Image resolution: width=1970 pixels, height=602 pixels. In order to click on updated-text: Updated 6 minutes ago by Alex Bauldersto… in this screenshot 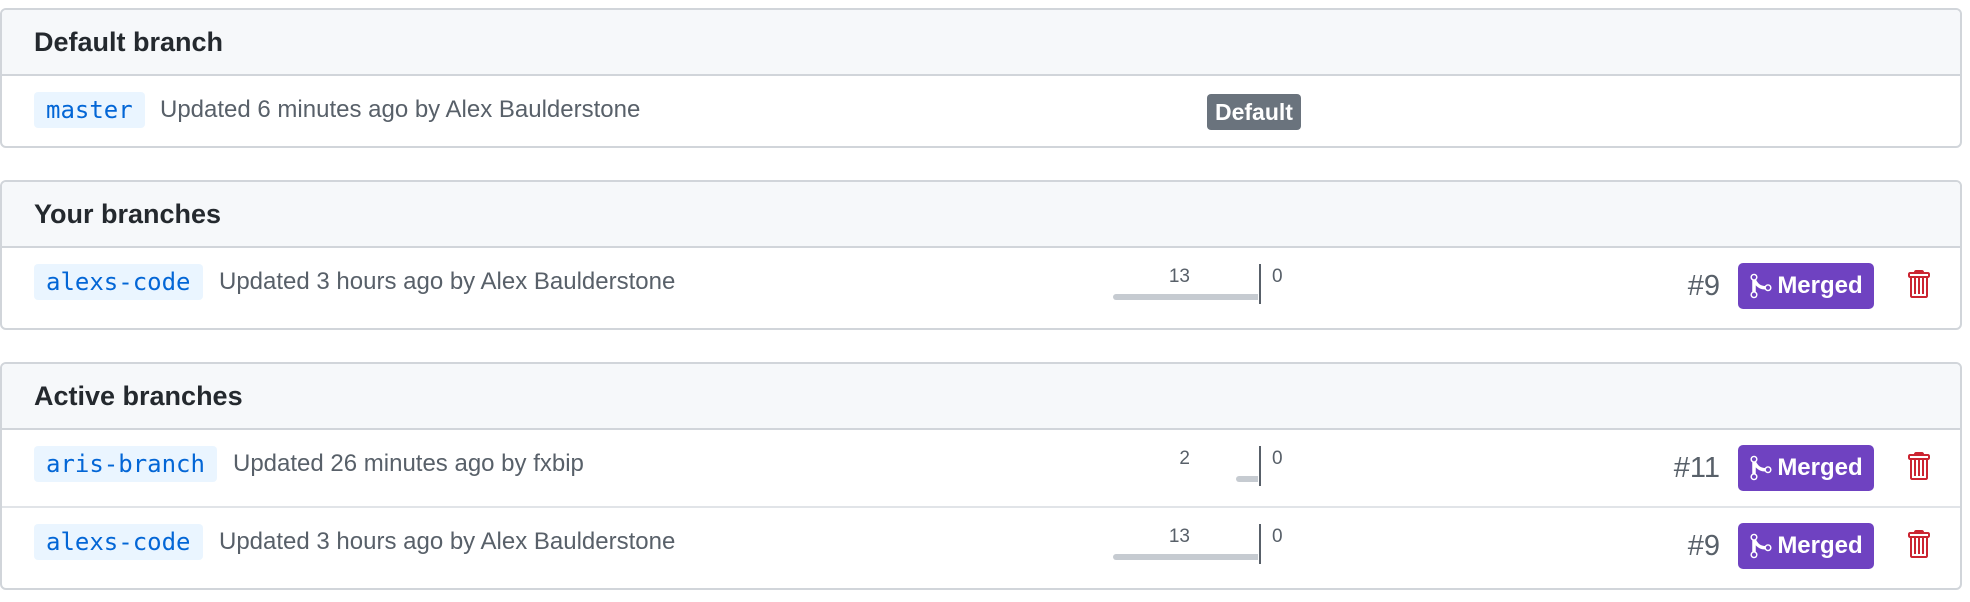, I will do `click(400, 109)`.